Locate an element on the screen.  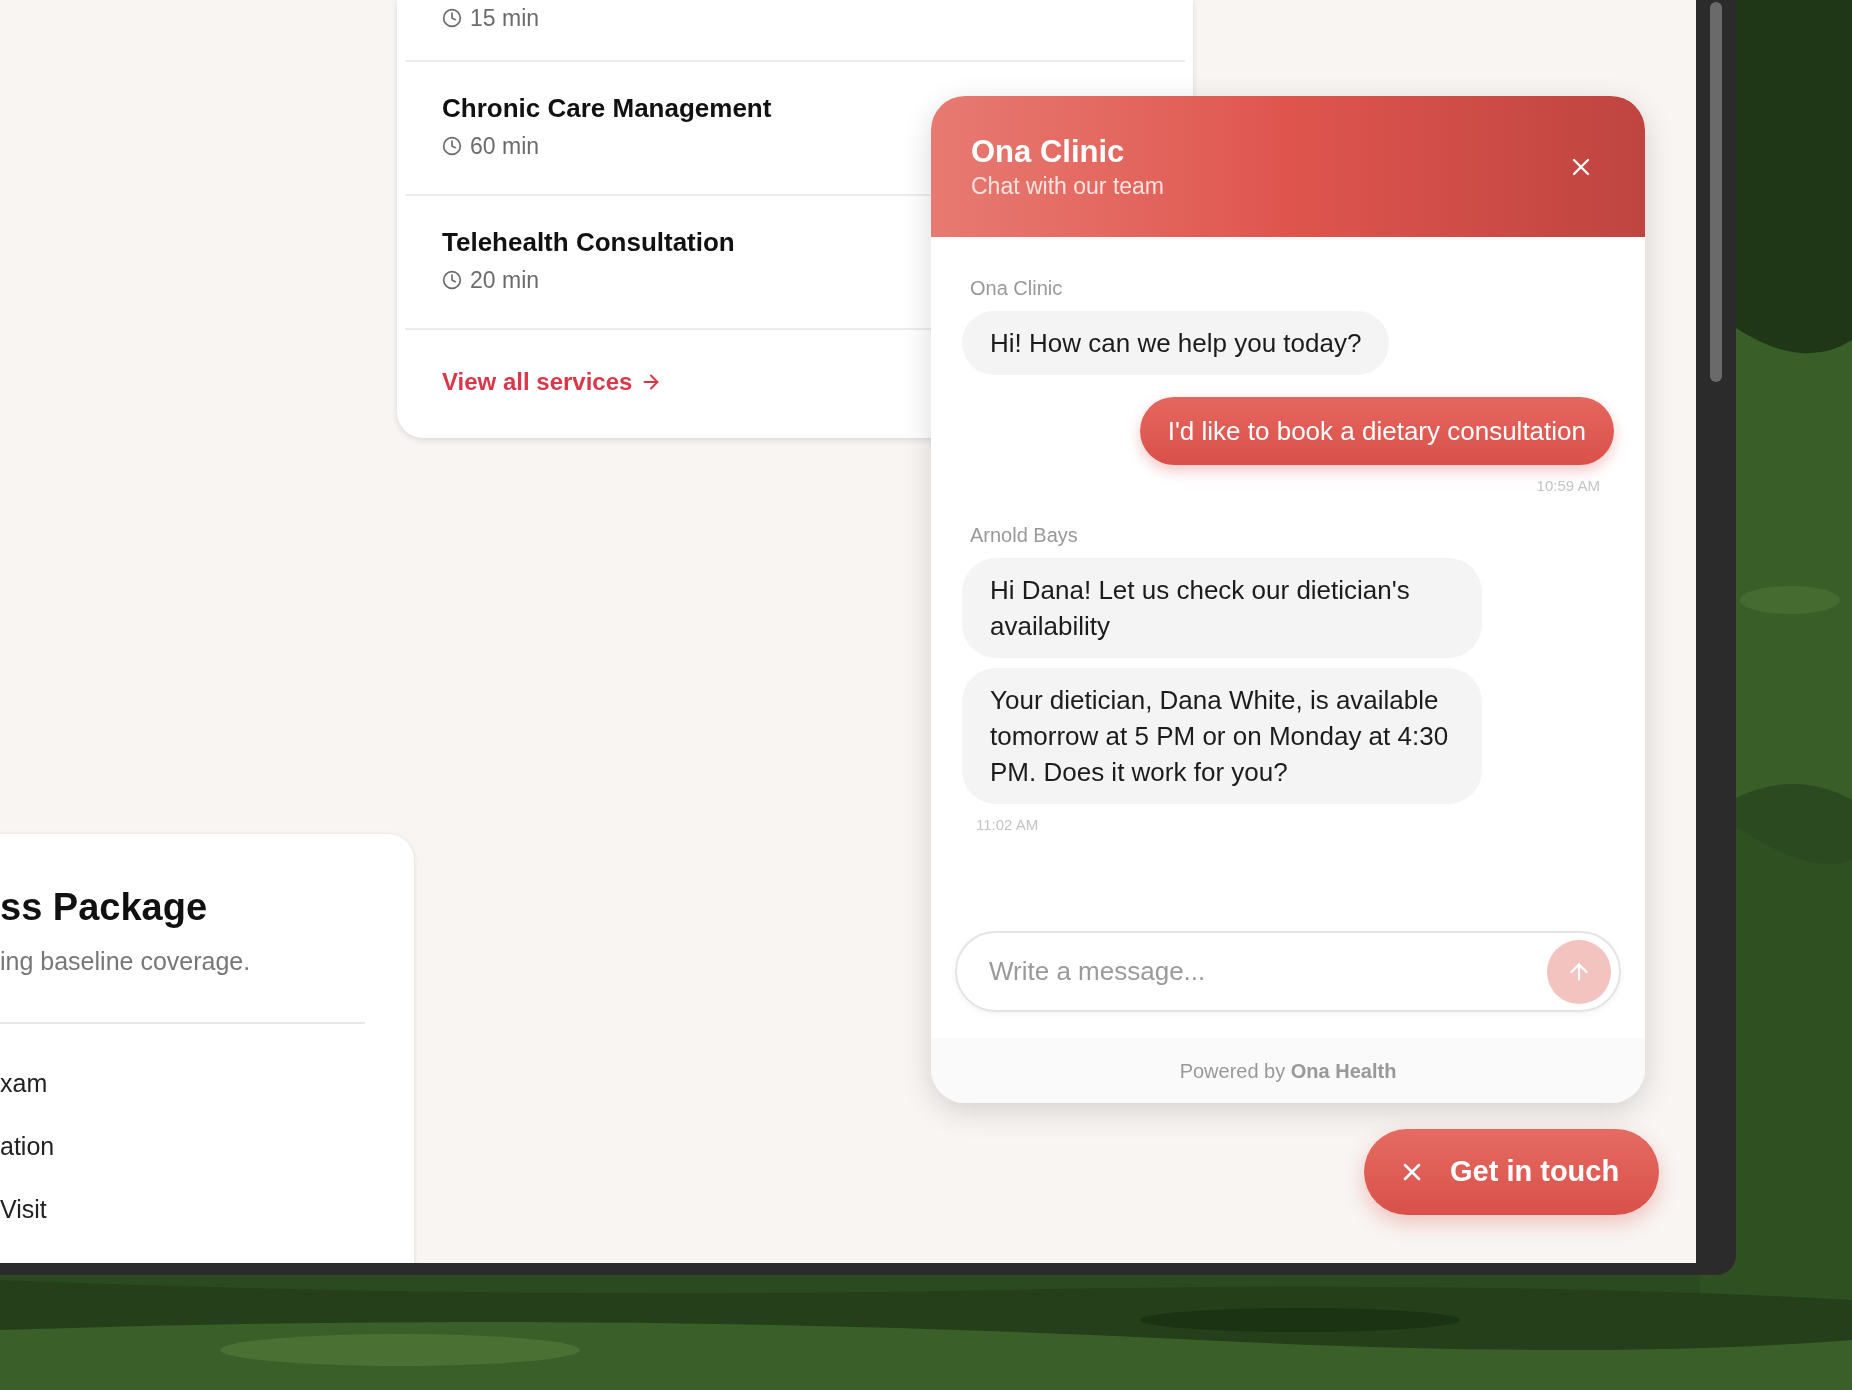
get-in-touch-button: Get in touch is located at coordinates (1512, 1172).